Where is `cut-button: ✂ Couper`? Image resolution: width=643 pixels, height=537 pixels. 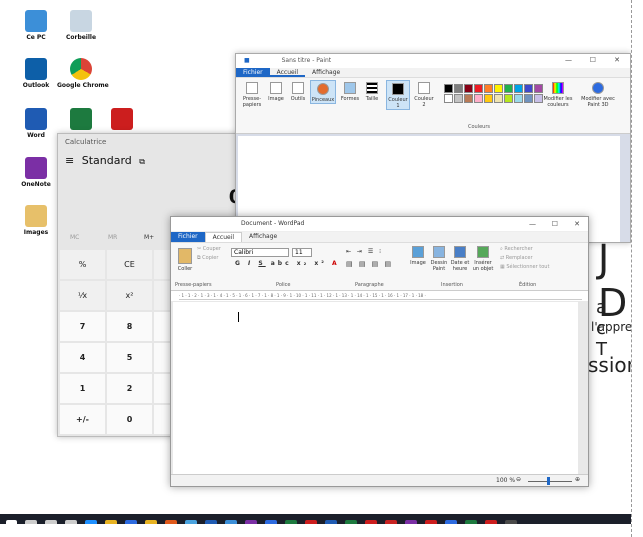 cut-button: ✂ Couper is located at coordinates (209, 249).